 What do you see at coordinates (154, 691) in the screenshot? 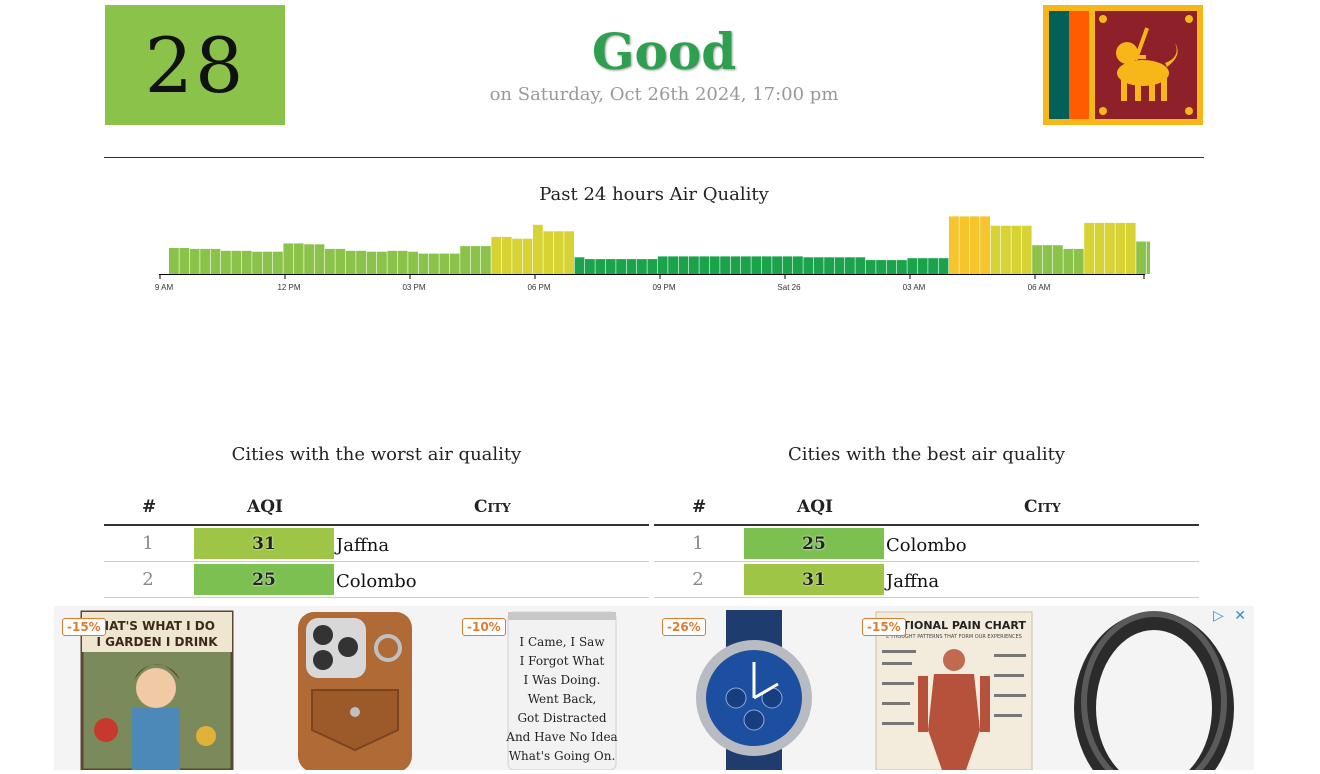
I see `ad-item-garden-sign: -15% HAT'S WHAT I DO I GARDEN I DRINK` at bounding box center [154, 691].